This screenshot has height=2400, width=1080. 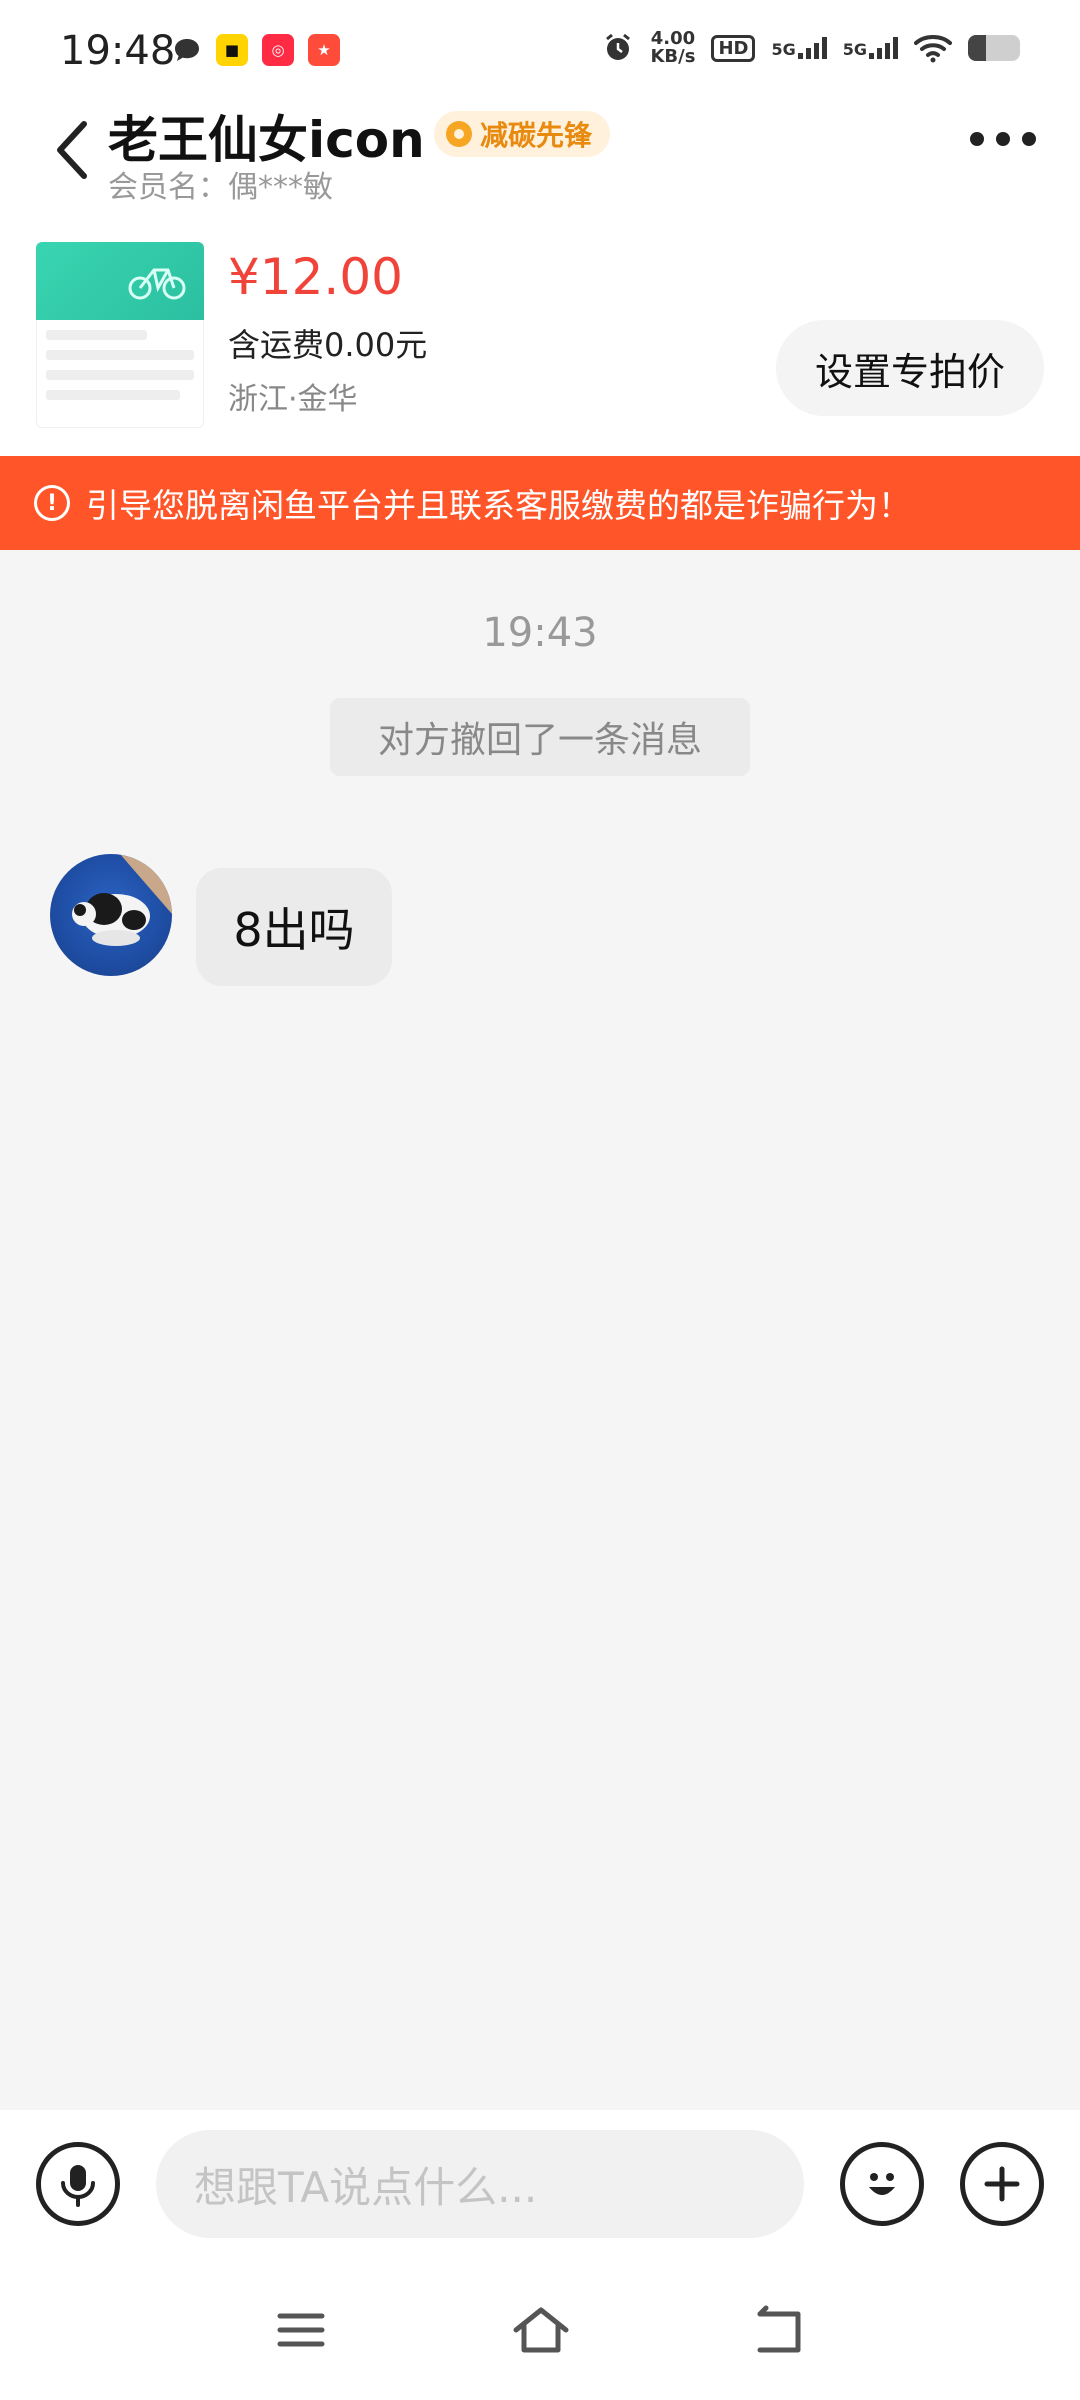 I want to click on net-speed: 4.00 KB/s, so click(x=672, y=48).